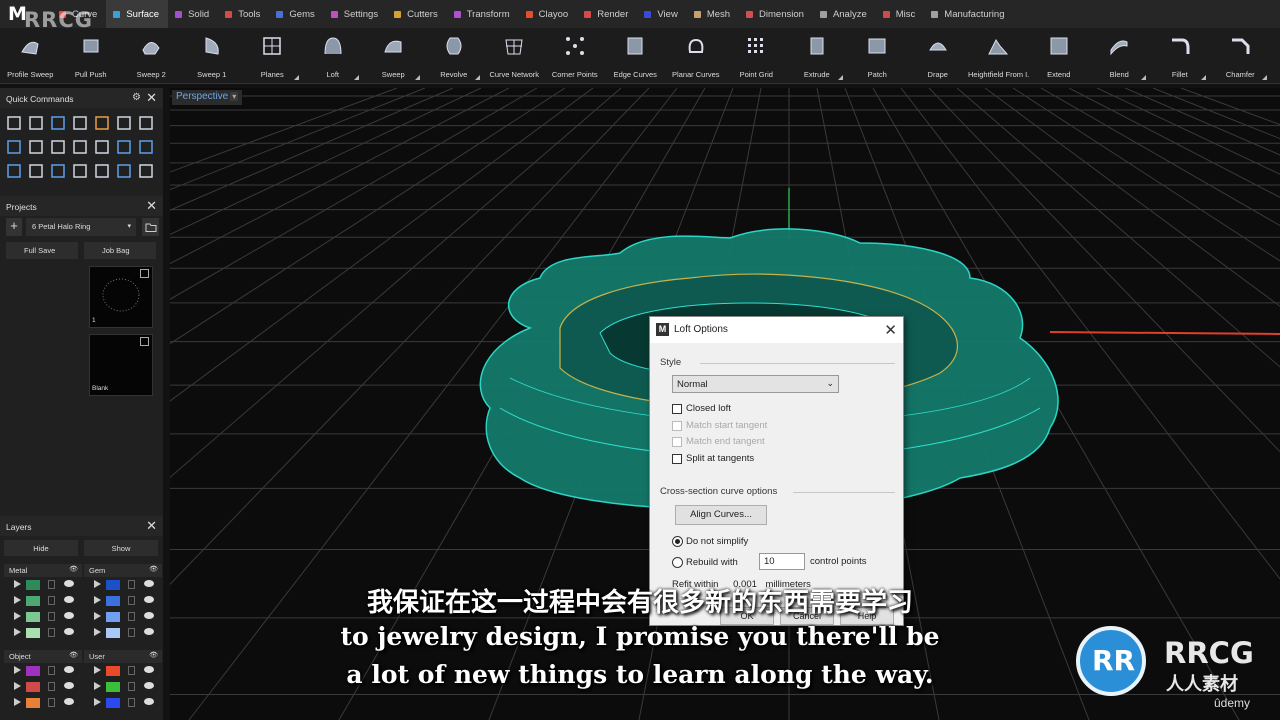 This screenshot has height=720, width=1280. What do you see at coordinates (607, 14) in the screenshot?
I see `tab-render: Render` at bounding box center [607, 14].